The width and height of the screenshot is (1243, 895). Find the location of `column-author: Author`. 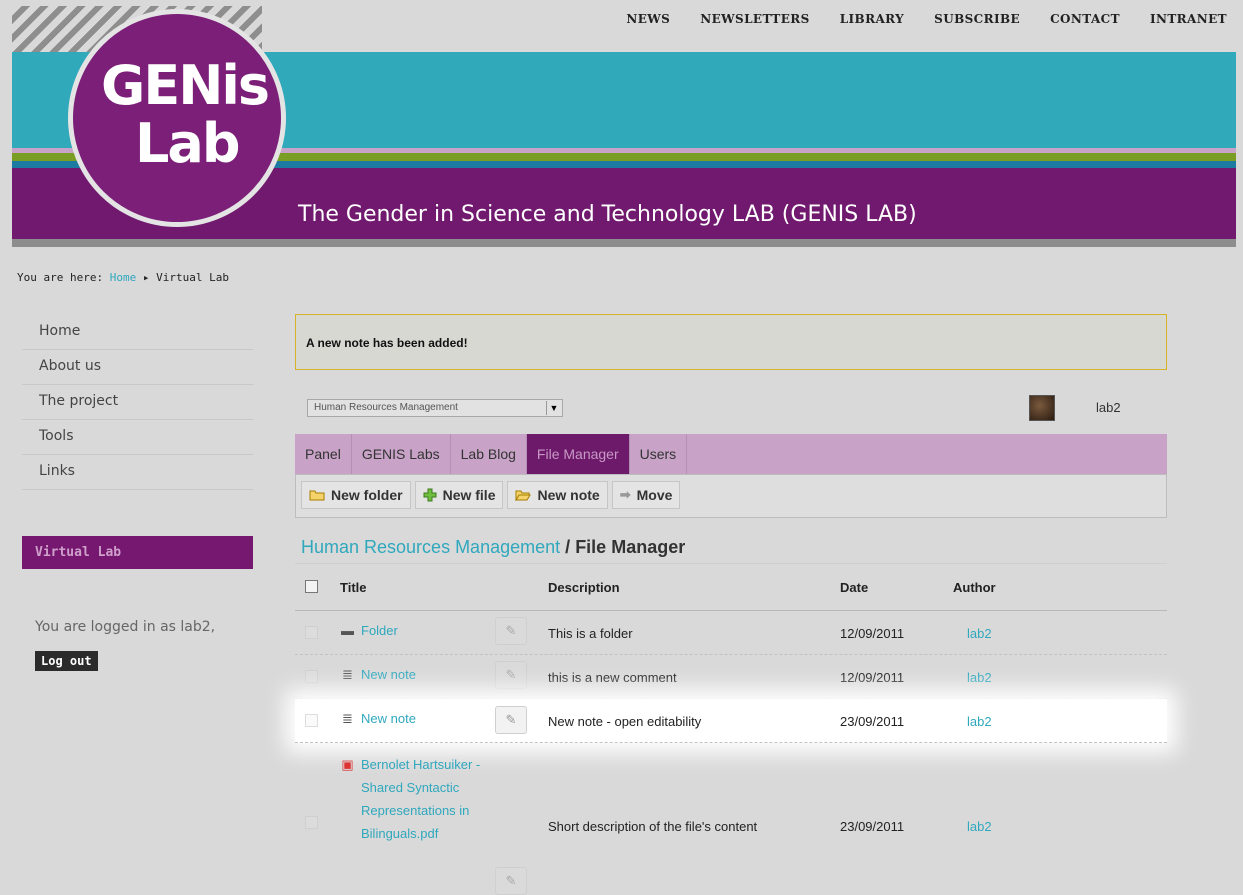

column-author: Author is located at coordinates (974, 587).